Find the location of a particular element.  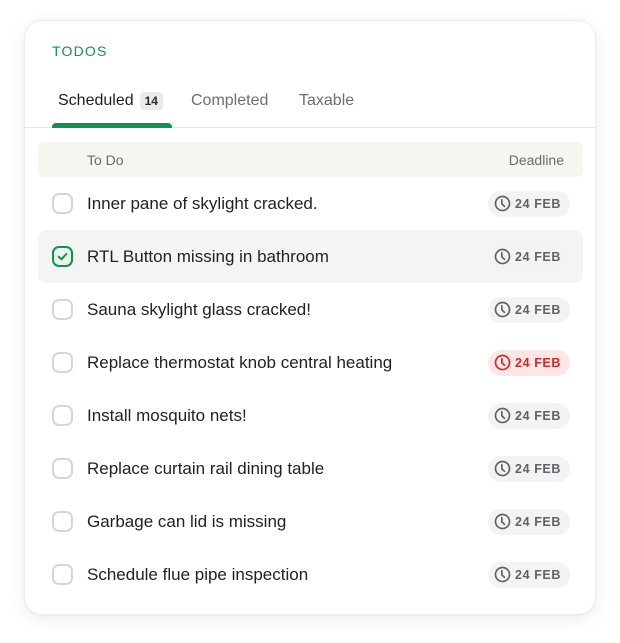

todo-label: Replace curtain rail dining table is located at coordinates (206, 468).